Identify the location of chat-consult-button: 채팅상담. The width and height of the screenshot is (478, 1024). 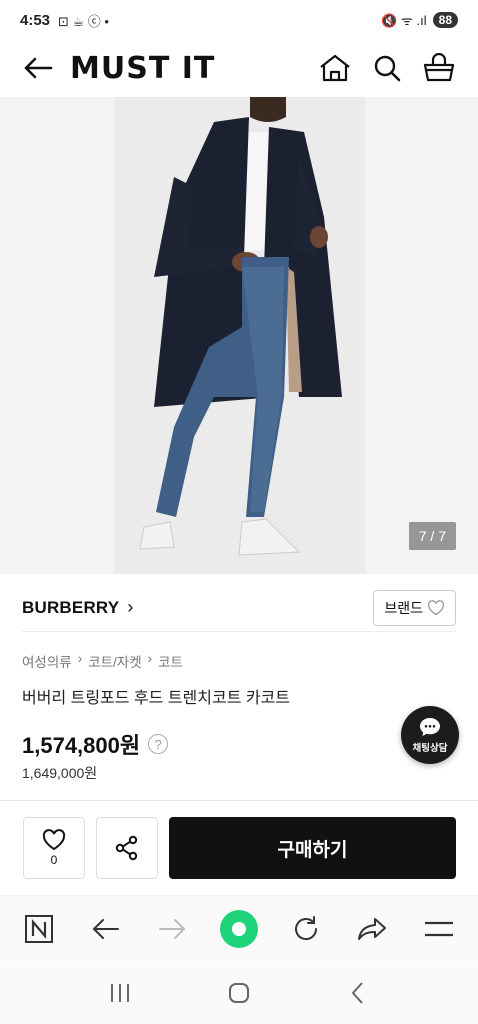
(430, 735).